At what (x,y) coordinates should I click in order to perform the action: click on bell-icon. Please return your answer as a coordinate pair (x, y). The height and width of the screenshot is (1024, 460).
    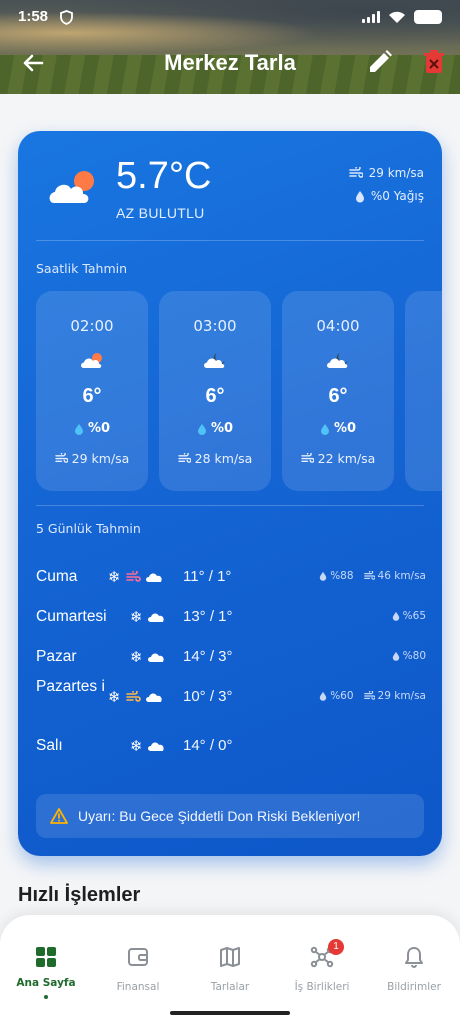
    Looking at the image, I should click on (414, 957).